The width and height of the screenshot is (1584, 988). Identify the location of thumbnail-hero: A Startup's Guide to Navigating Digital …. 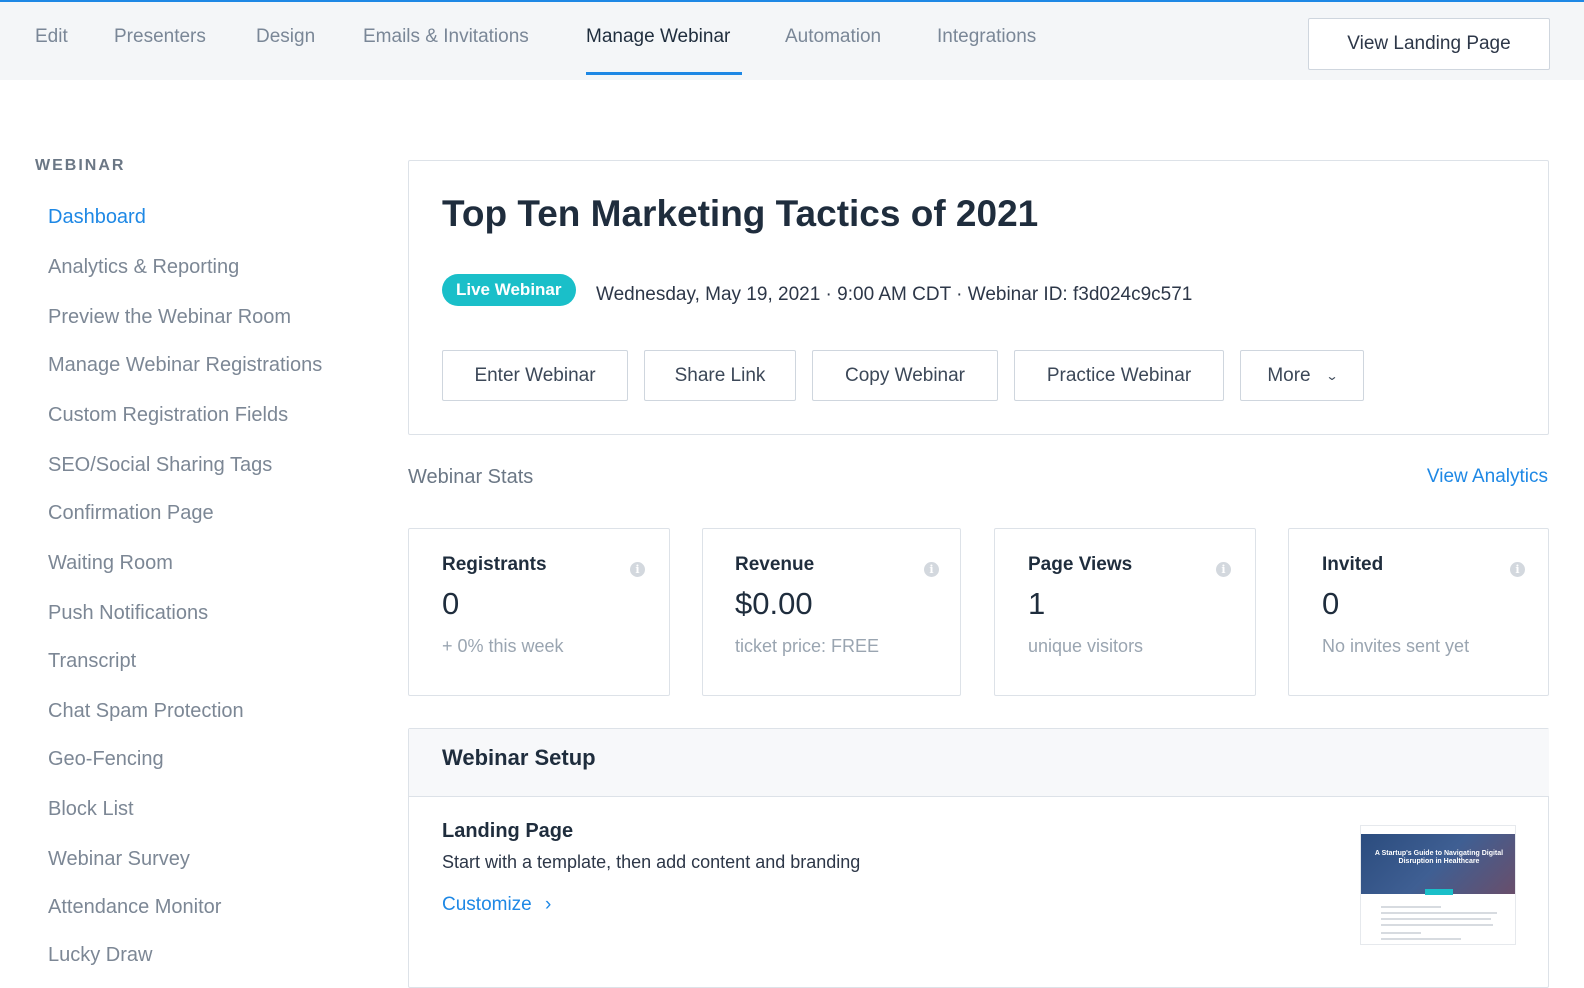
(1438, 864).